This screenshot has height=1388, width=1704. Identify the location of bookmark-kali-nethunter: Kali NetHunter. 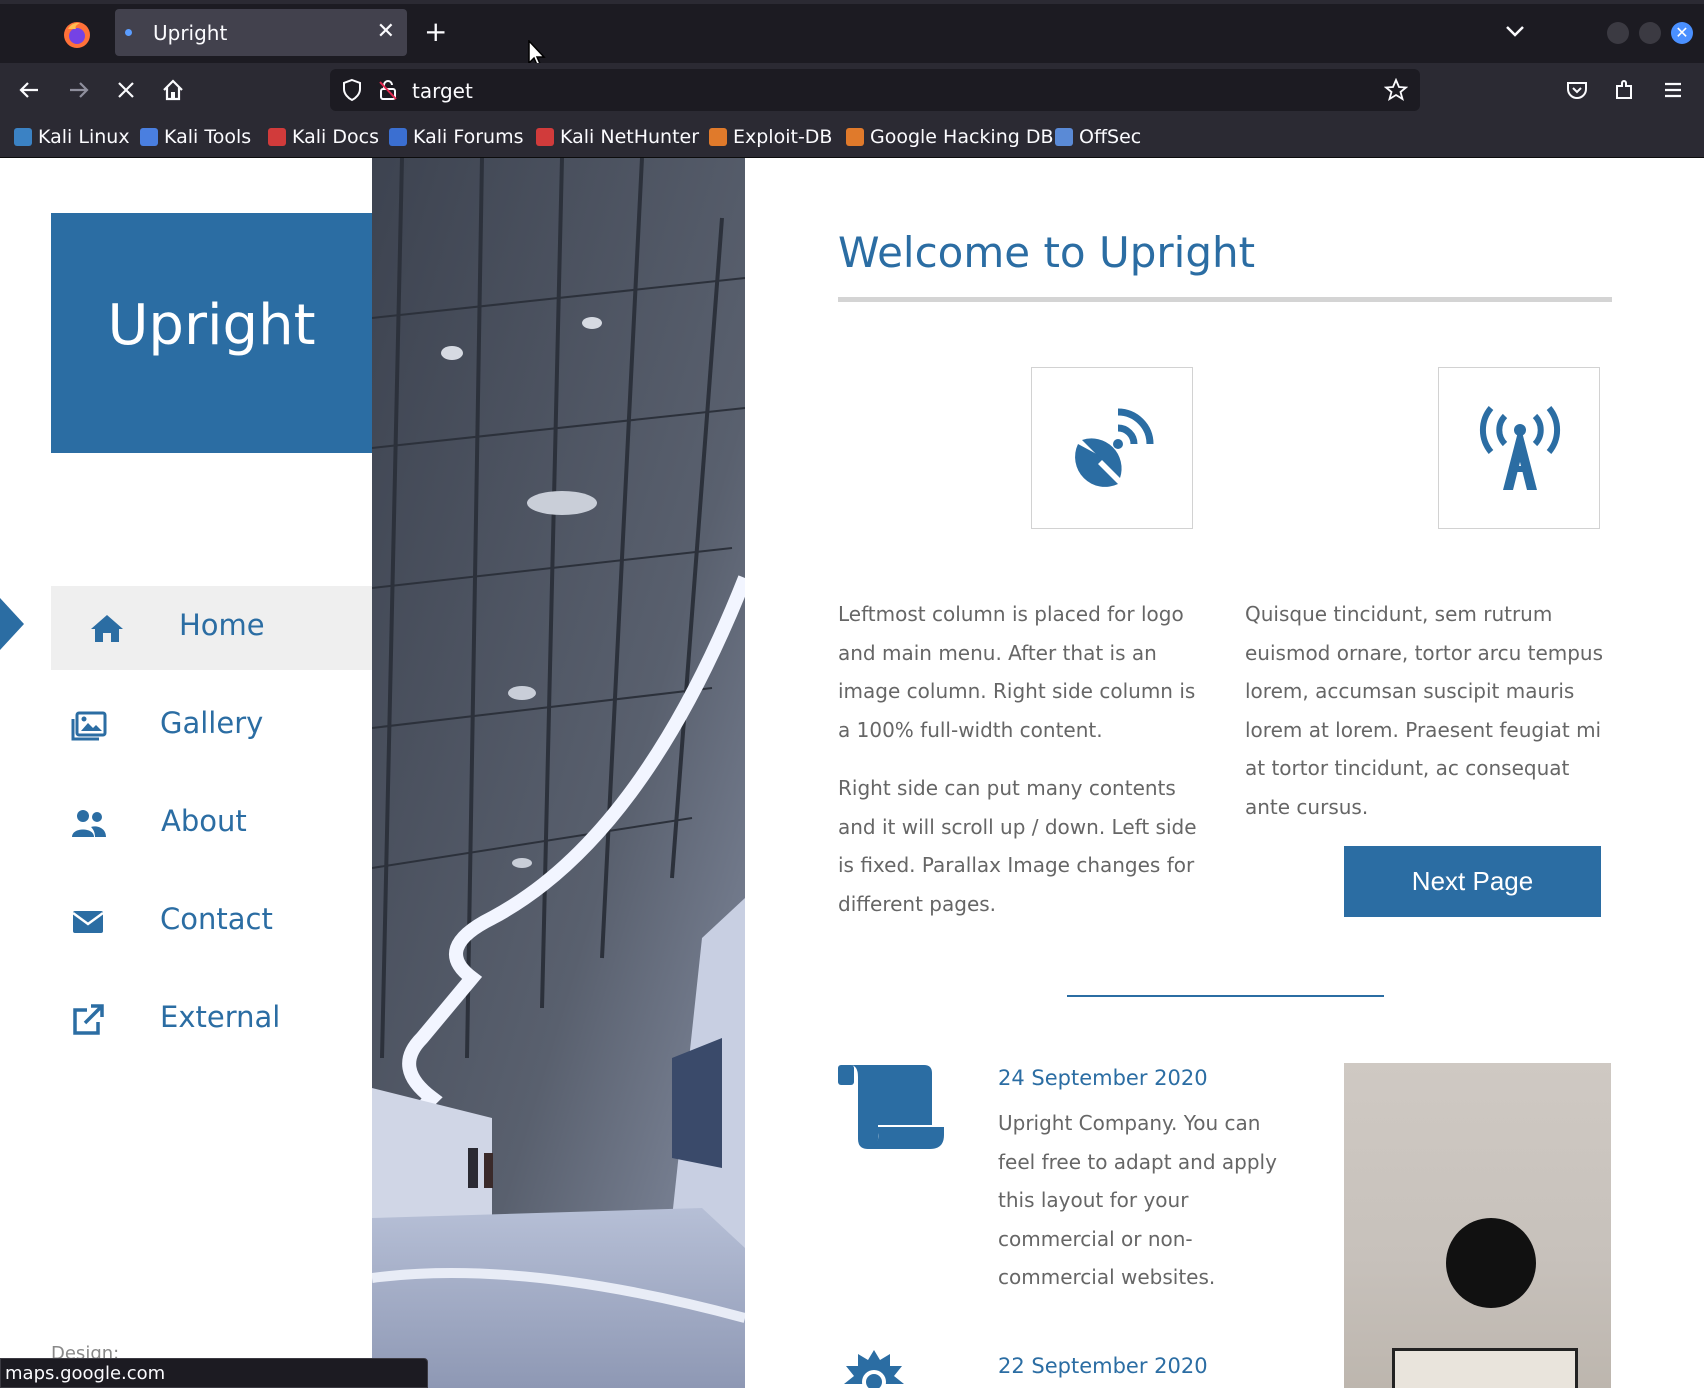
(617, 137).